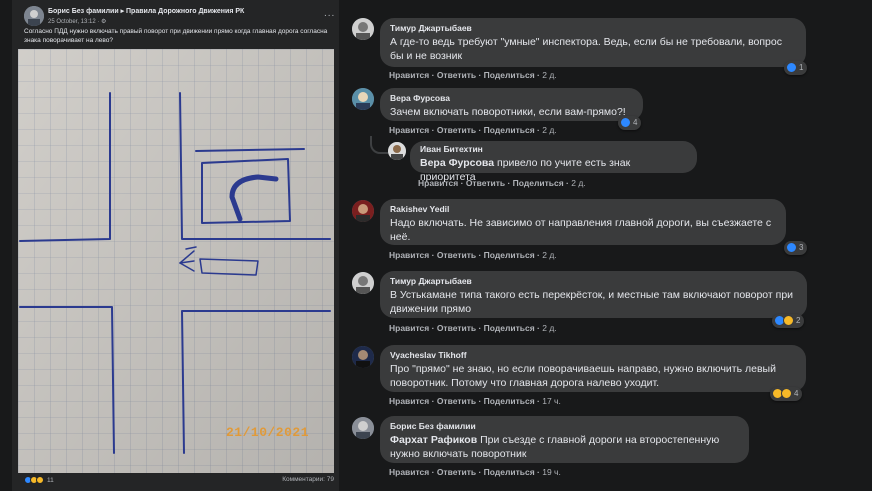 The width and height of the screenshot is (872, 491). What do you see at coordinates (551, 401) in the screenshot?
I see `comment-time: 17 ч.` at bounding box center [551, 401].